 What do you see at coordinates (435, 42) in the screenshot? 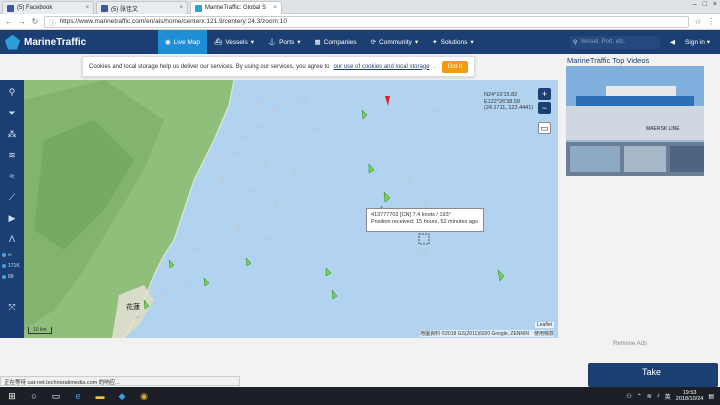
I see `bulb-icon: ✦` at bounding box center [435, 42].